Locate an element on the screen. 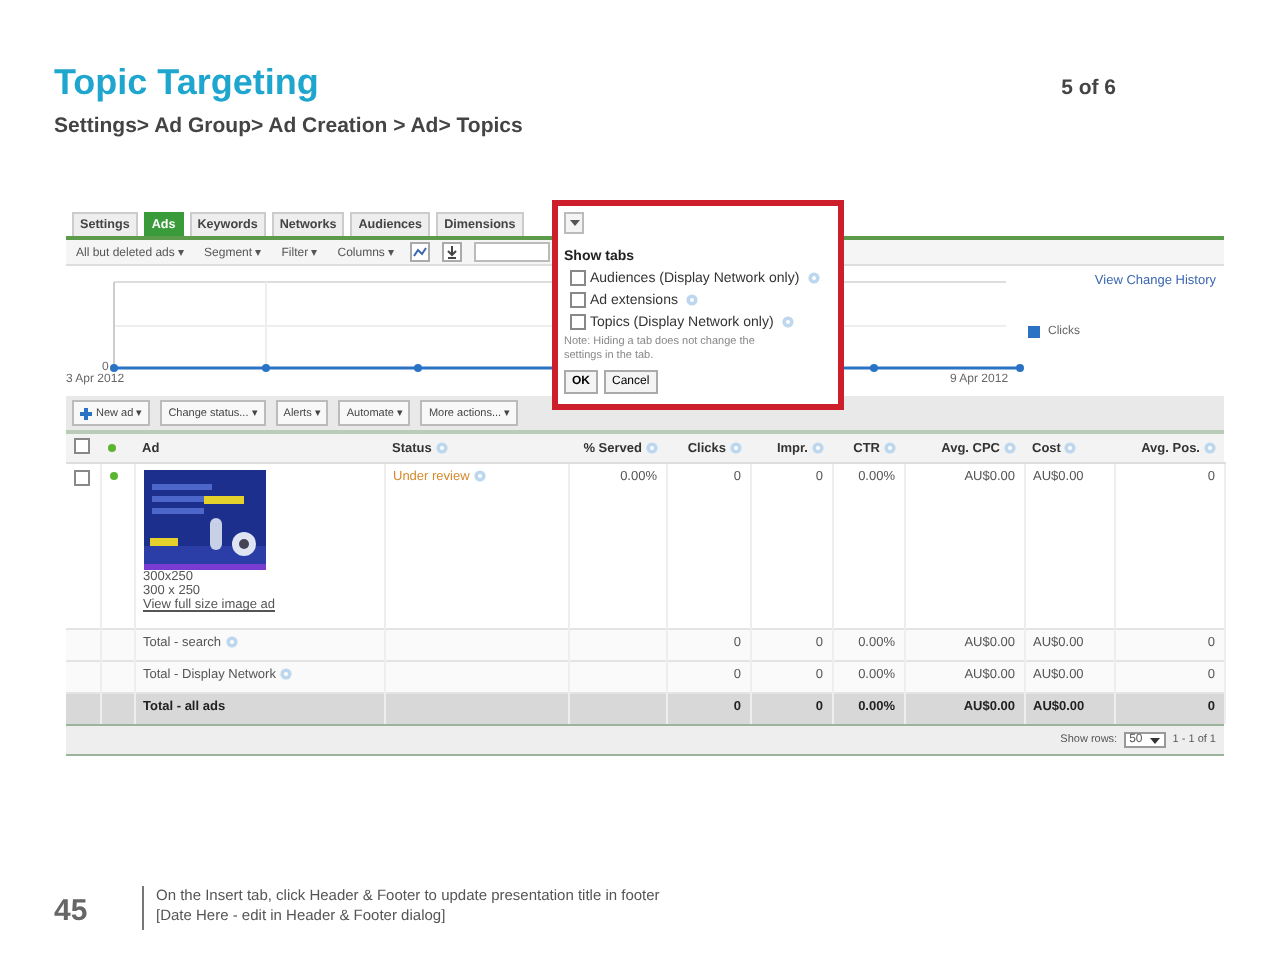 This screenshot has height=958, width=1276. dropdown-button is located at coordinates (574, 223).